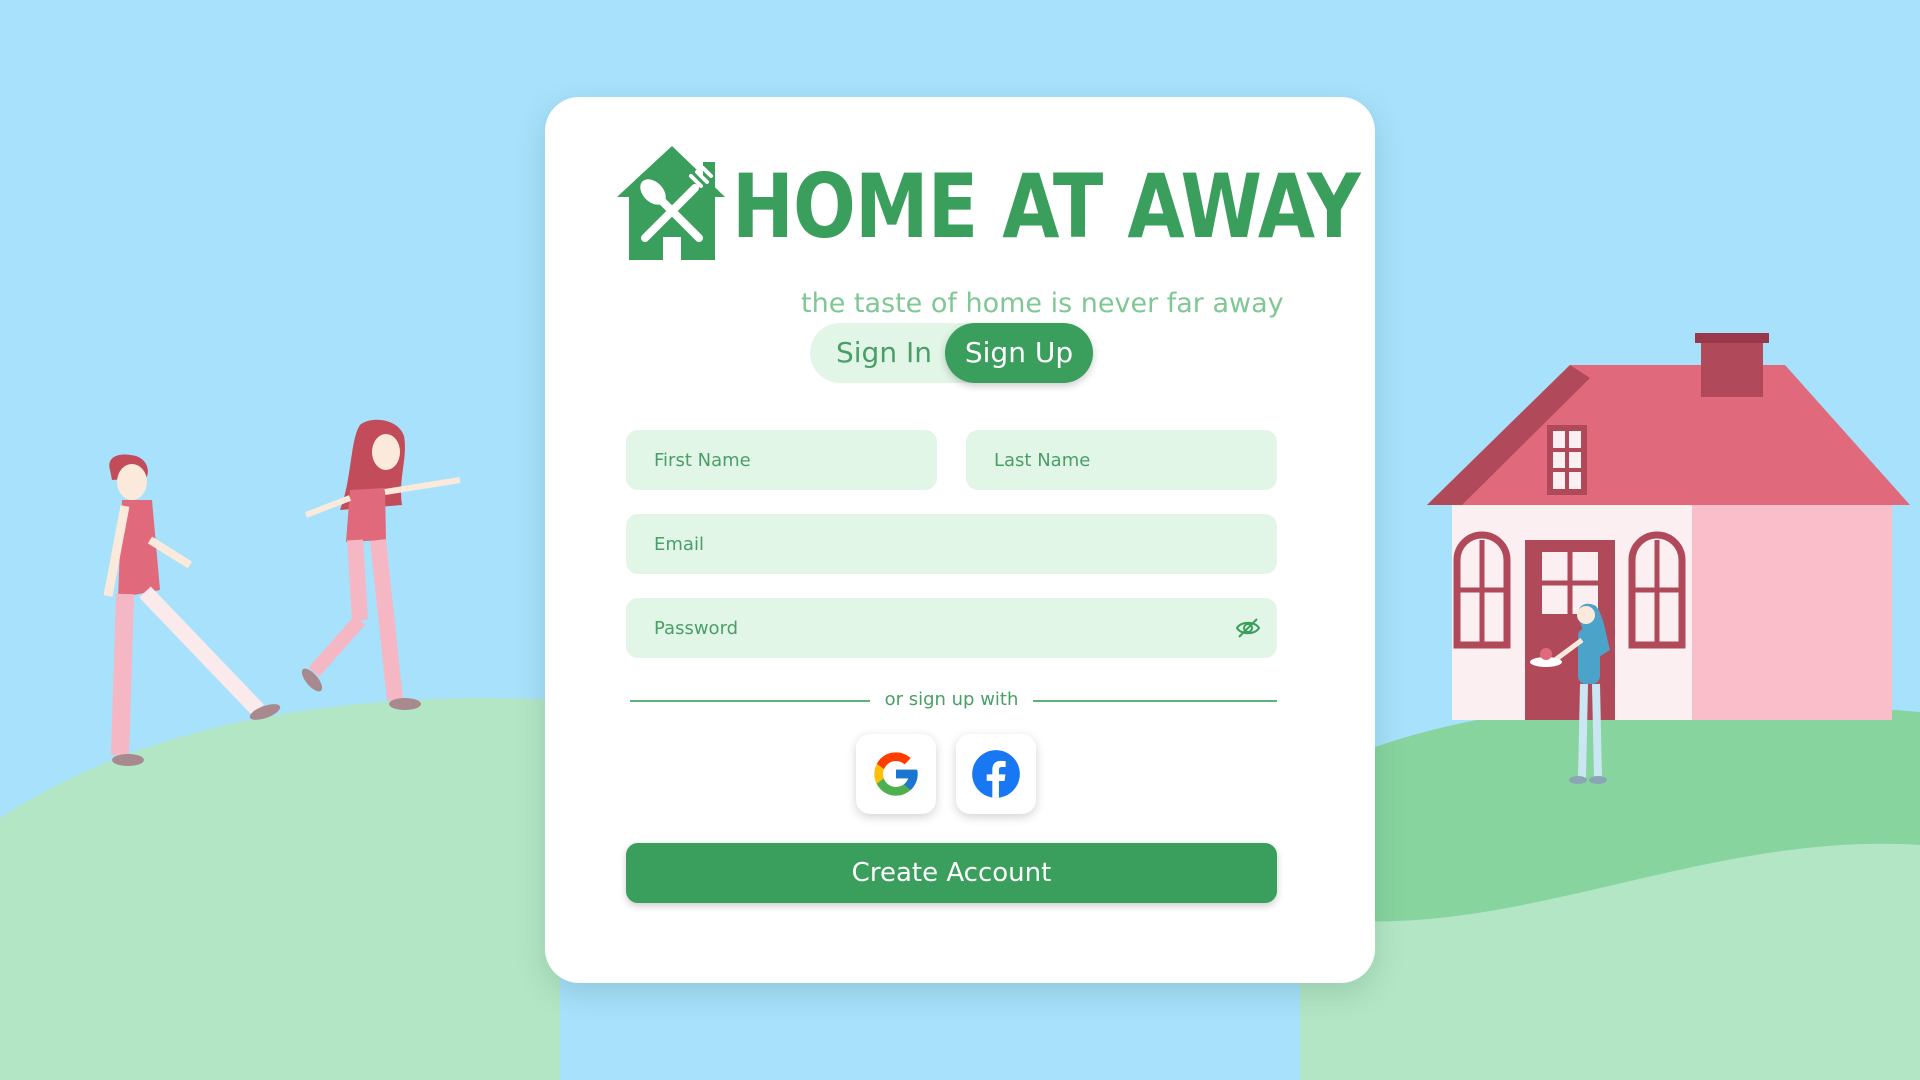 The image size is (1920, 1080). I want to click on house-utensils-icon, so click(671, 203).